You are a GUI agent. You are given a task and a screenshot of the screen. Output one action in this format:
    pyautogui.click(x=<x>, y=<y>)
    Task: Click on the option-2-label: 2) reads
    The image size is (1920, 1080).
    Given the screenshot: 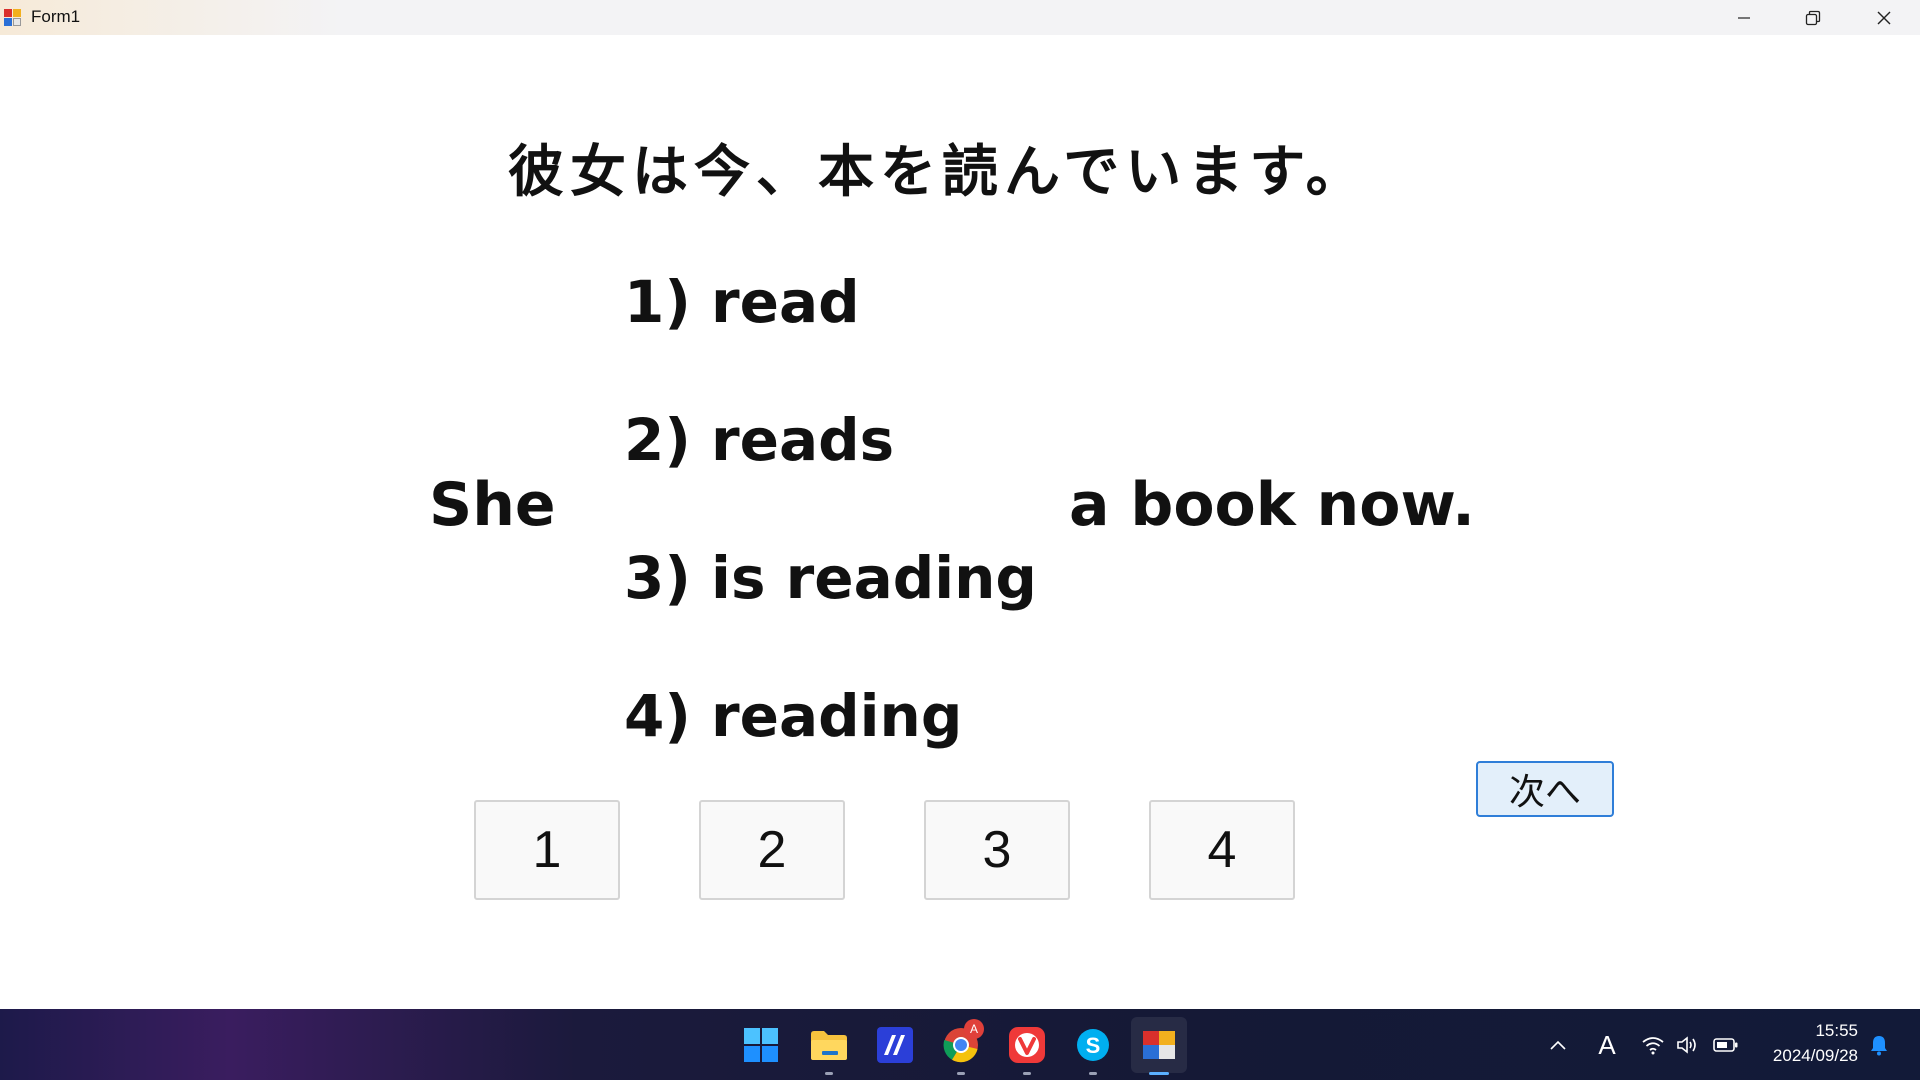 What is the action you would take?
    pyautogui.click(x=759, y=440)
    